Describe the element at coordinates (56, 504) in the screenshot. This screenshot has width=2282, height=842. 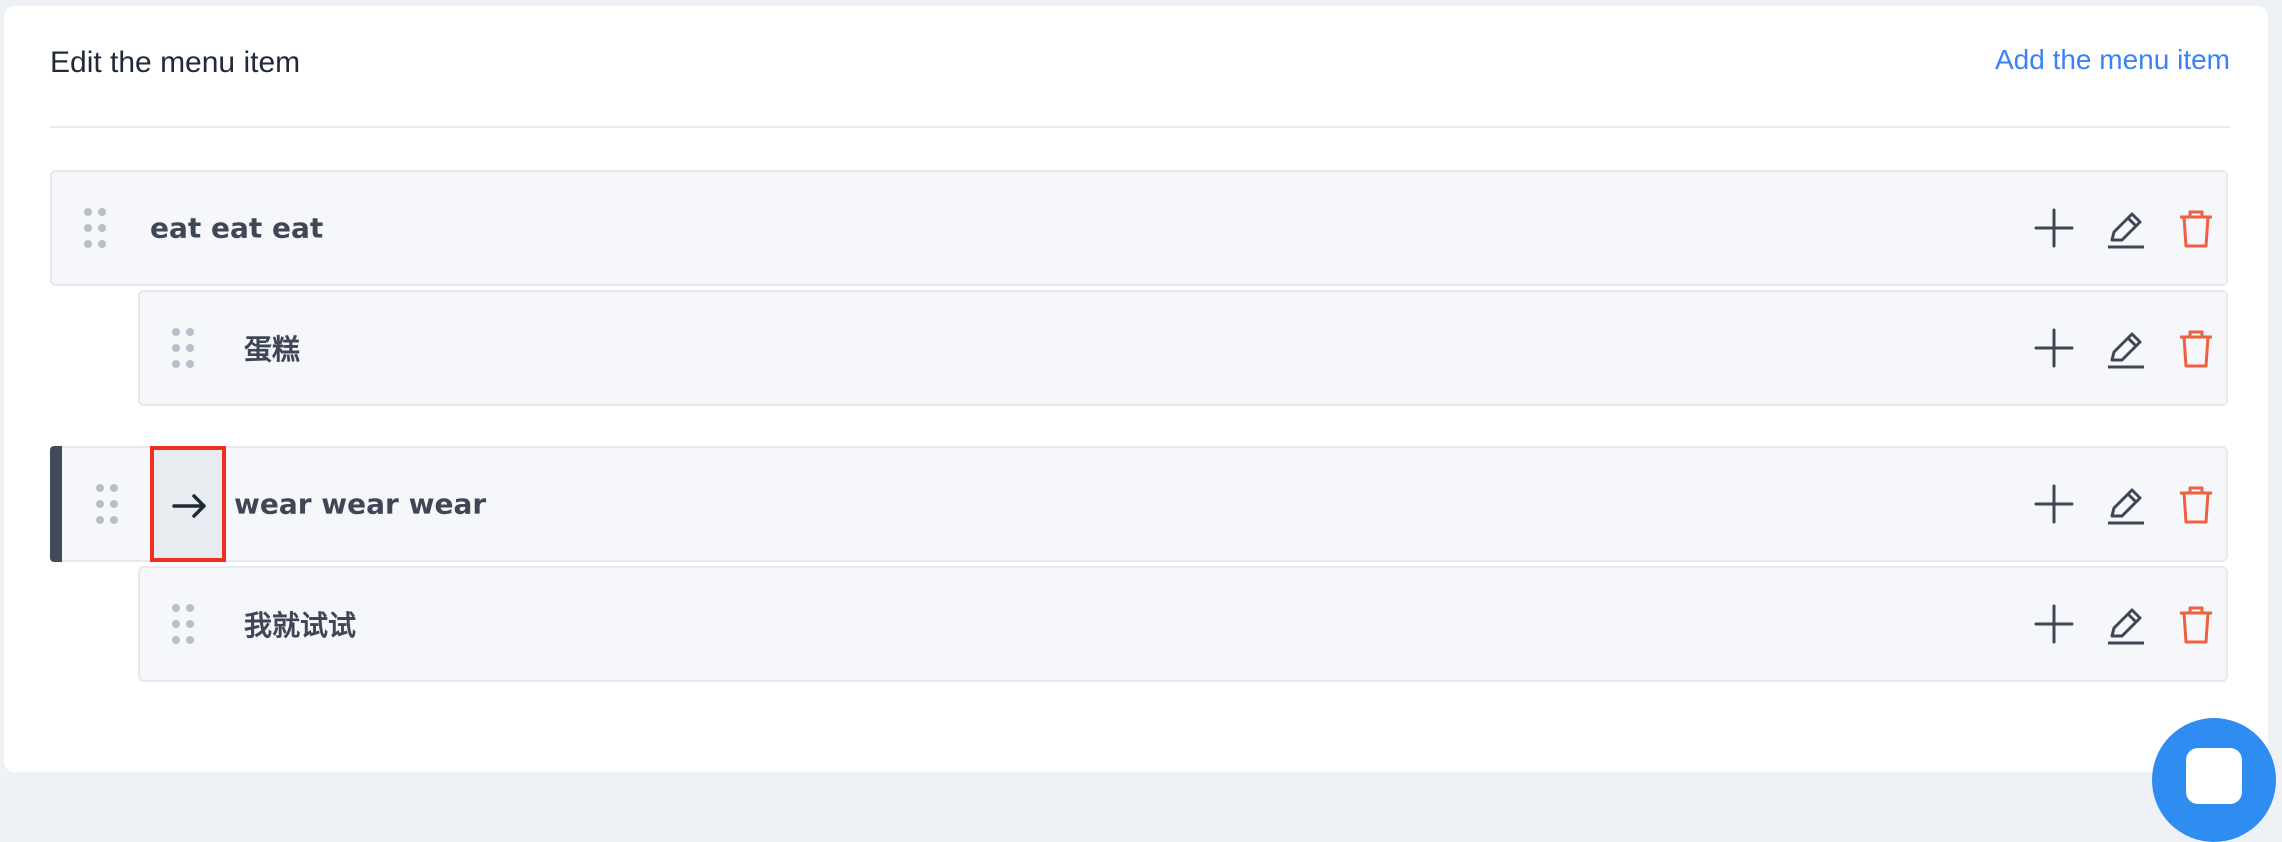
I see `selected-indicator-bar` at that location.